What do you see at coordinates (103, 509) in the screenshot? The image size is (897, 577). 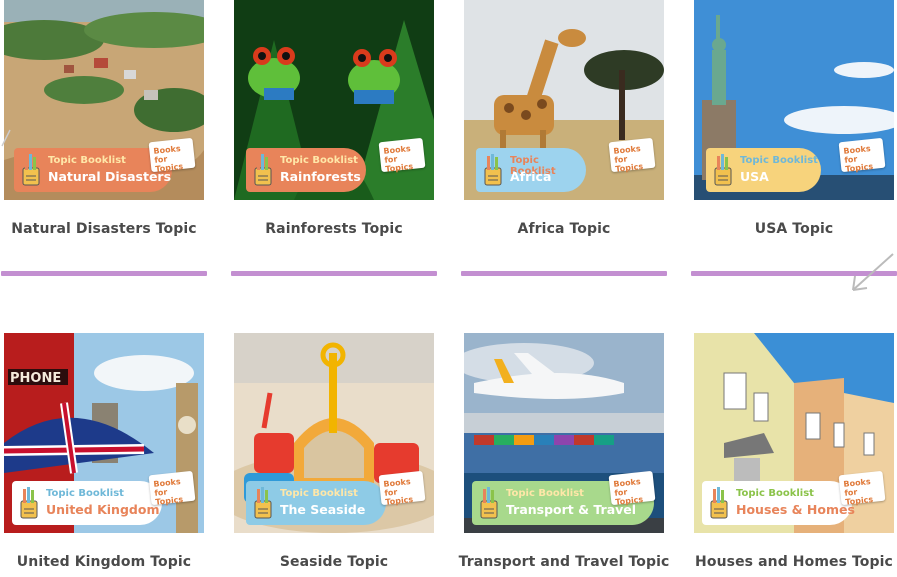 I see `banner-topic-name: United Kingdom` at bounding box center [103, 509].